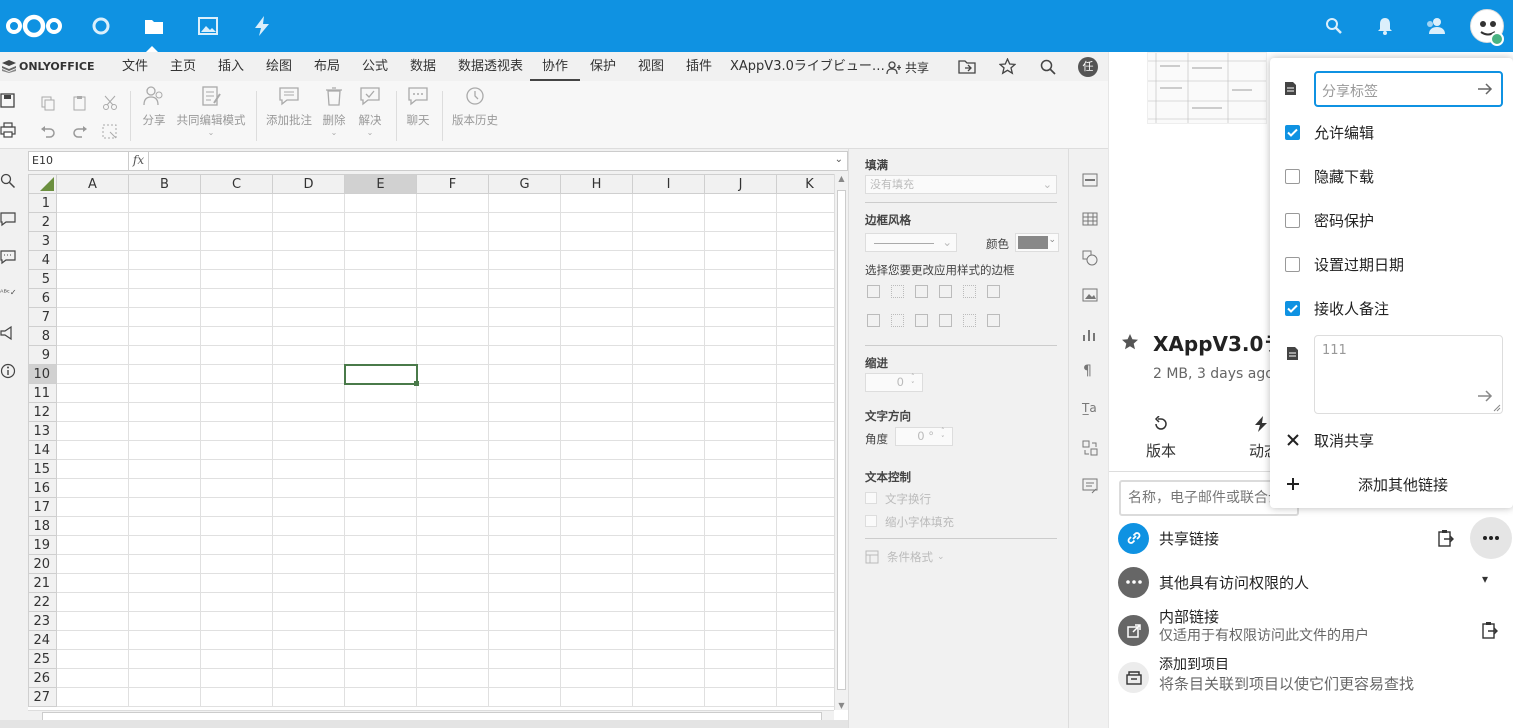  Describe the element at coordinates (1435, 26) in the screenshot. I see `contacts-icon` at that location.